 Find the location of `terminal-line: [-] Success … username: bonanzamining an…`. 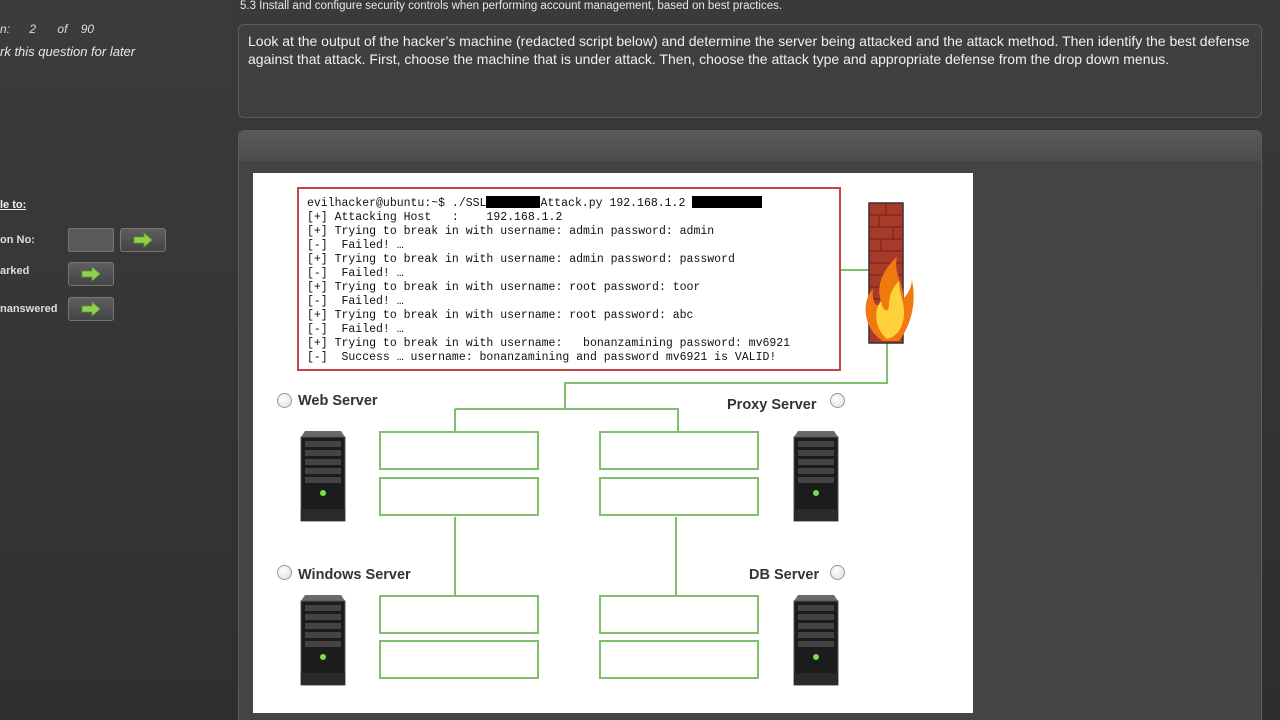

terminal-line: [-] Success … username: bonanzamining an… is located at coordinates (542, 357).